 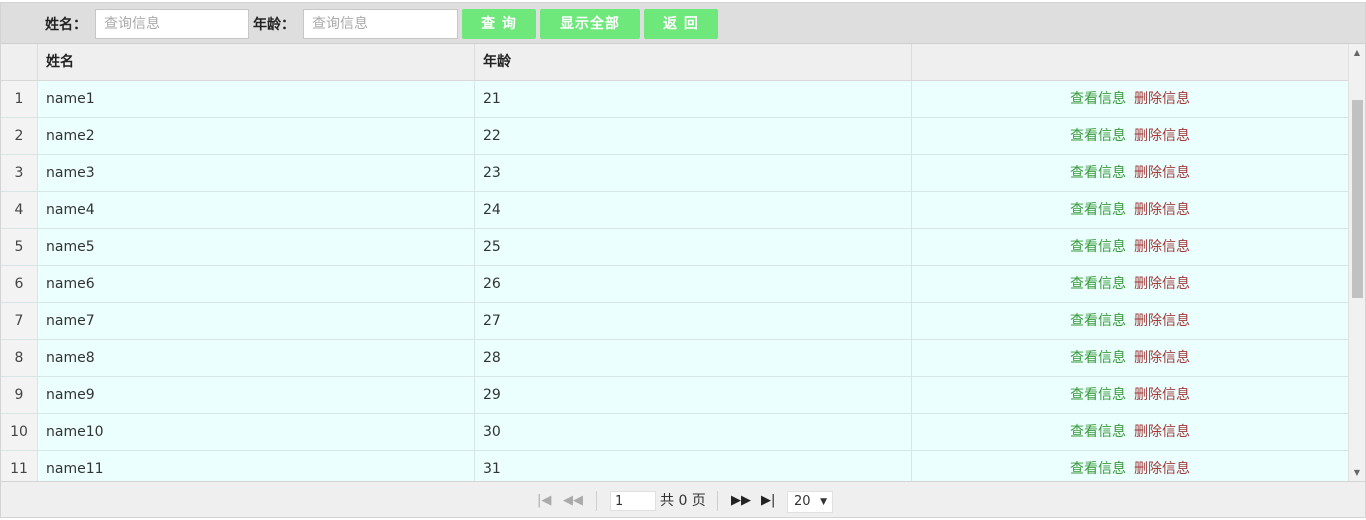 I want to click on row-number: 3, so click(x=19, y=173).